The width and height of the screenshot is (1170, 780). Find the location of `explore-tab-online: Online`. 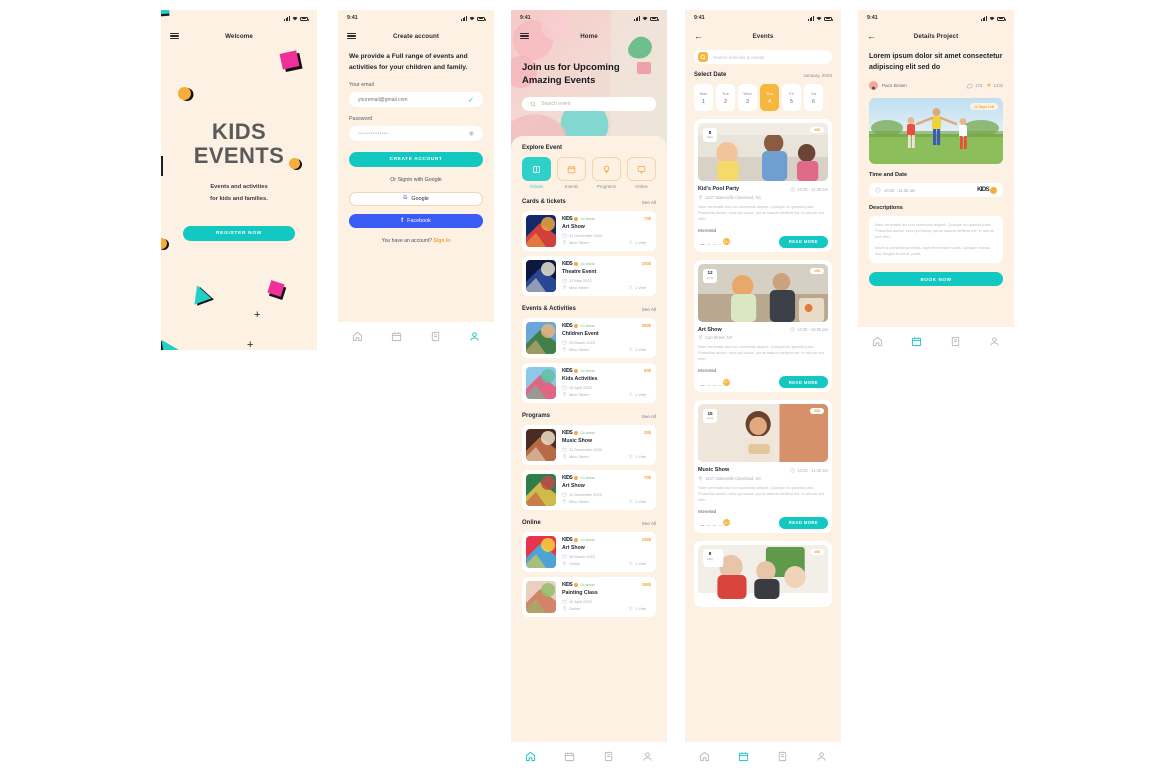

explore-tab-online: Online is located at coordinates (641, 173).